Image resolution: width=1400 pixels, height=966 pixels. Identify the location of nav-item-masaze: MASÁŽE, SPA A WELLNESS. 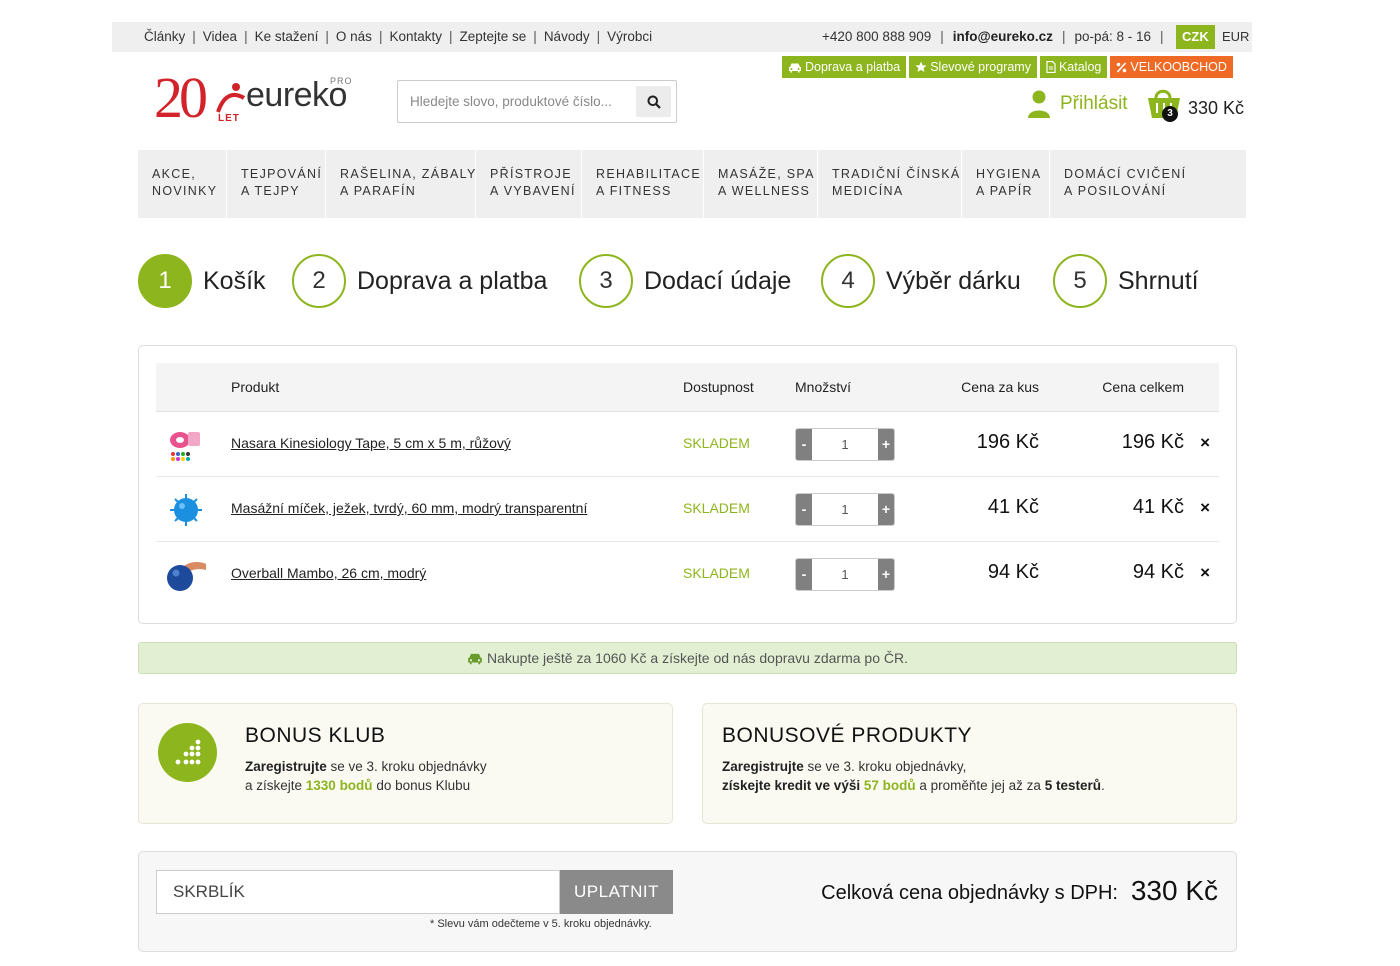
(761, 184).